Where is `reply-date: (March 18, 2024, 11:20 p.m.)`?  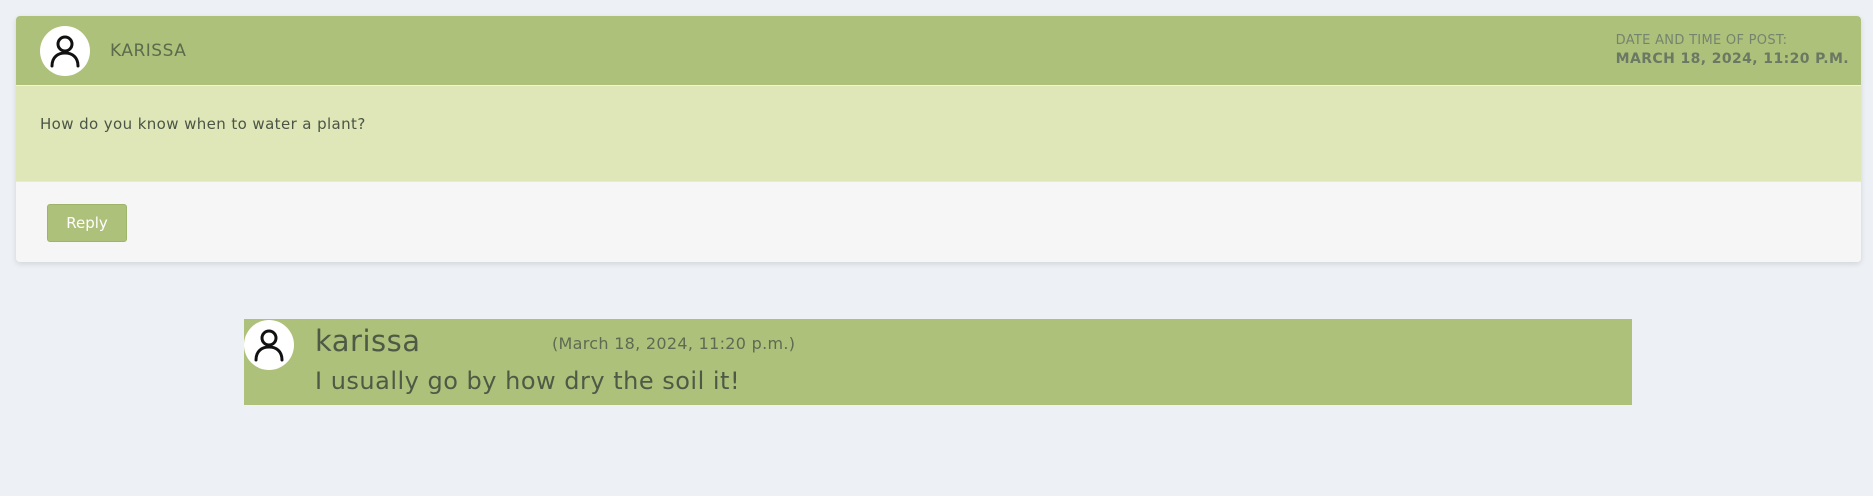
reply-date: (March 18, 2024, 11:20 p.m.) is located at coordinates (674, 343).